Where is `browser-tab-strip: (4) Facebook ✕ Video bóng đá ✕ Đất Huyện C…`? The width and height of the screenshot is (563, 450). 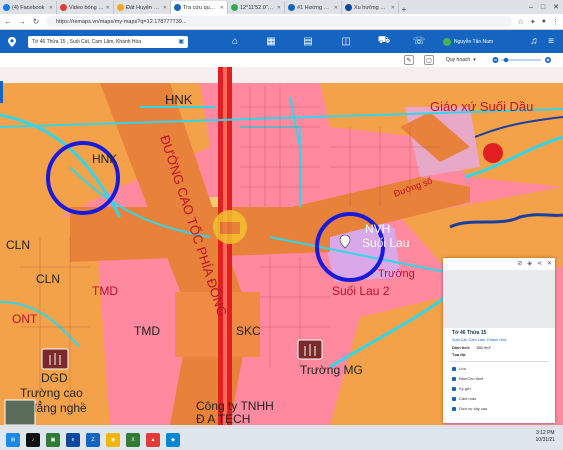 browser-tab-strip: (4) Facebook ✕ Video bóng đá ✕ Đất Huyện C… is located at coordinates (281, 7).